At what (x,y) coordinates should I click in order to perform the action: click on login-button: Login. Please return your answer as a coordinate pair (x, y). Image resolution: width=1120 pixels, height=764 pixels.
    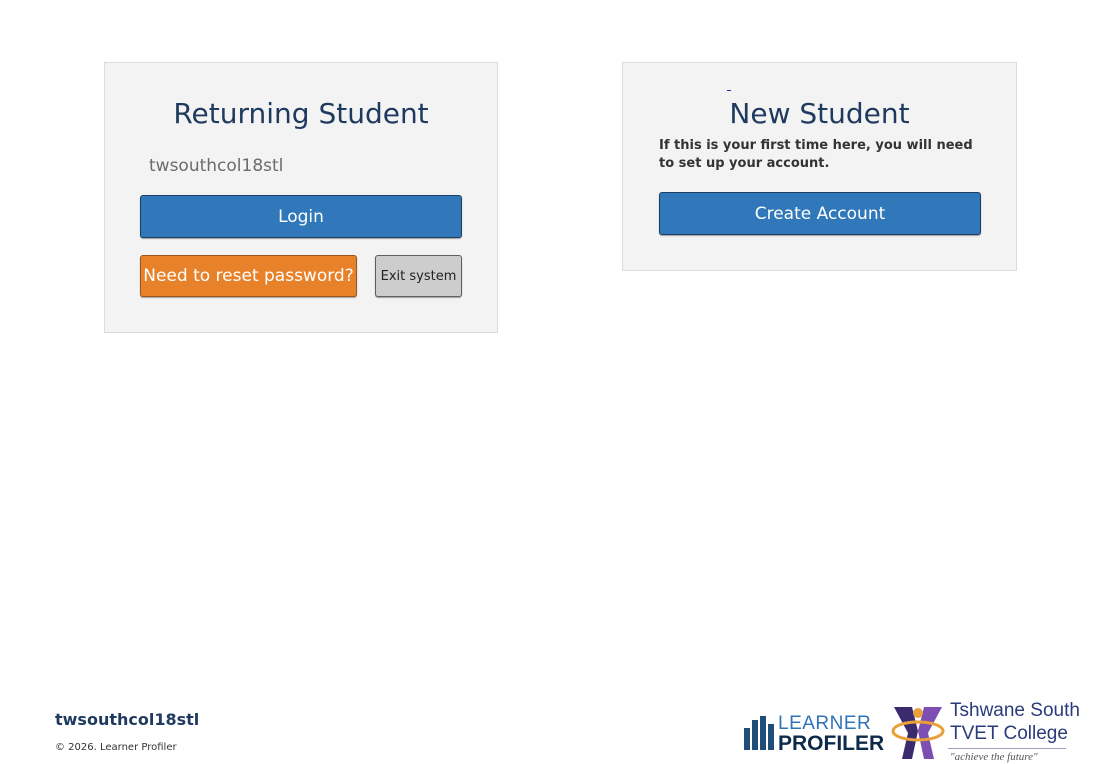
    Looking at the image, I should click on (301, 216).